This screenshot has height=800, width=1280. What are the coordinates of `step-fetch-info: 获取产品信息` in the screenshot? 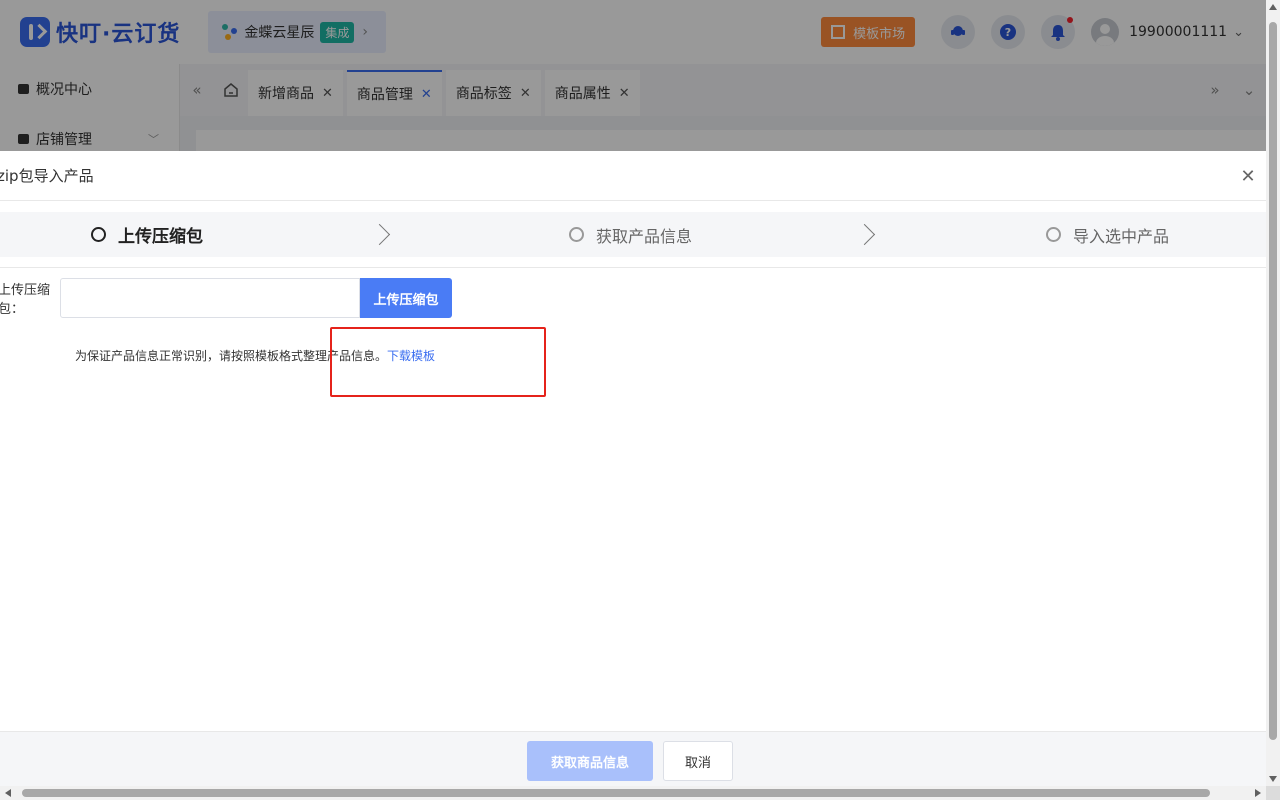 It's located at (630, 234).